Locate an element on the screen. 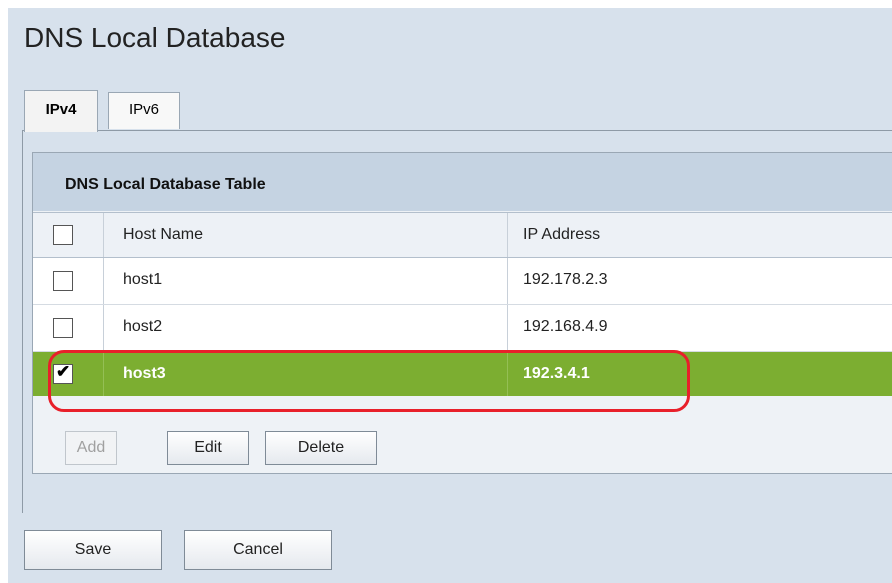 Image resolution: width=892 pixels, height=583 pixels. table-row-selected: ✔ host3 192.3.4.1 is located at coordinates (462, 374).